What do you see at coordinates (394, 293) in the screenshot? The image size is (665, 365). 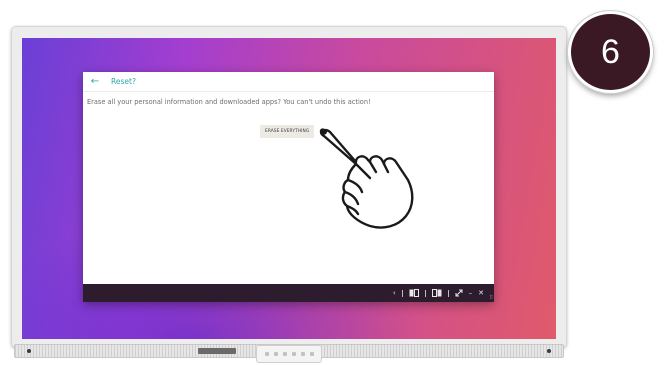 I see `chevron-left-icon: ‹` at bounding box center [394, 293].